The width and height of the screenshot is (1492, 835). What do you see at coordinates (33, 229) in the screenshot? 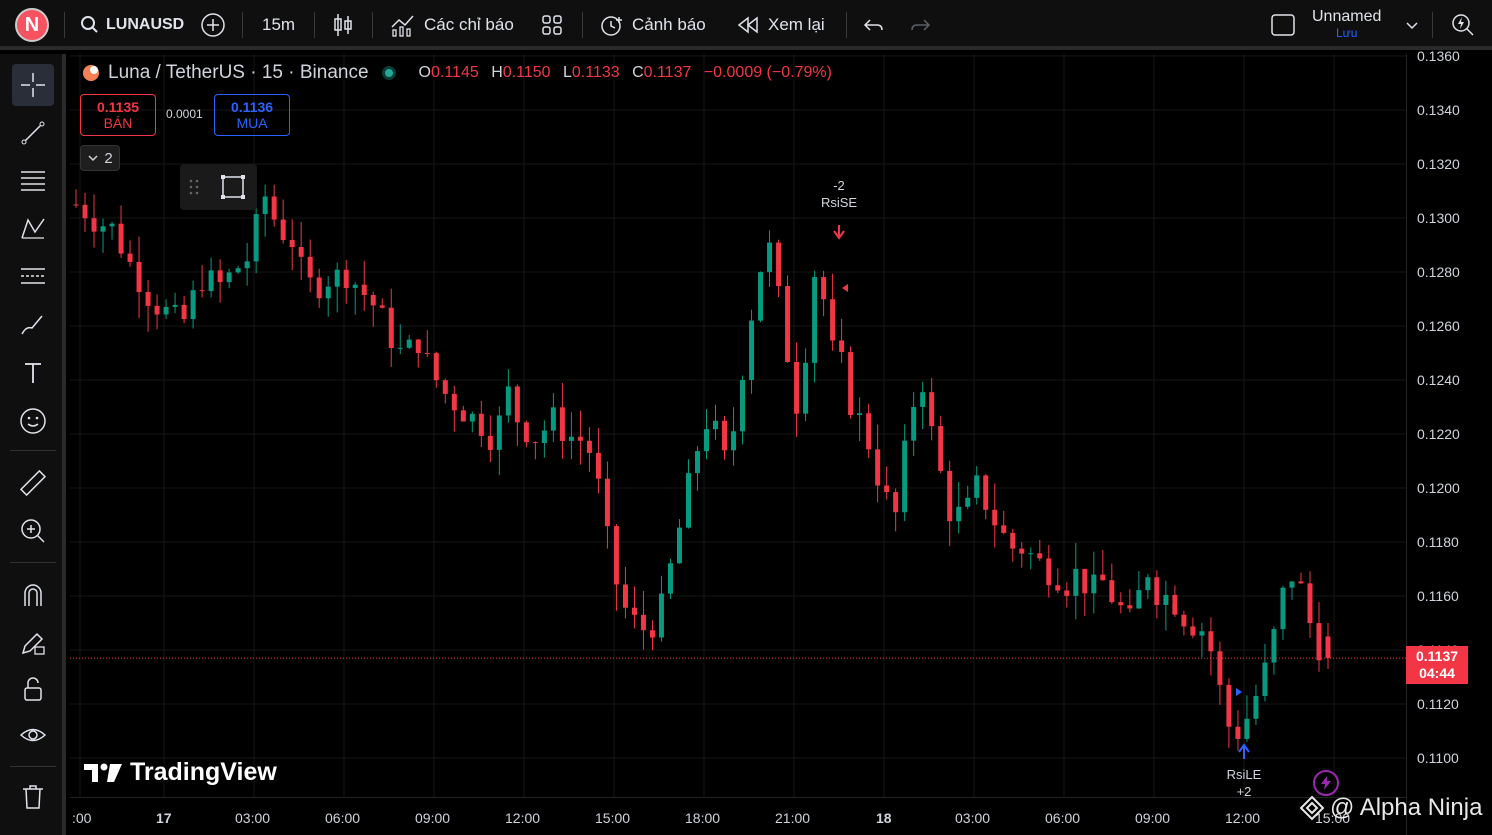
I see `pattern-tool` at bounding box center [33, 229].